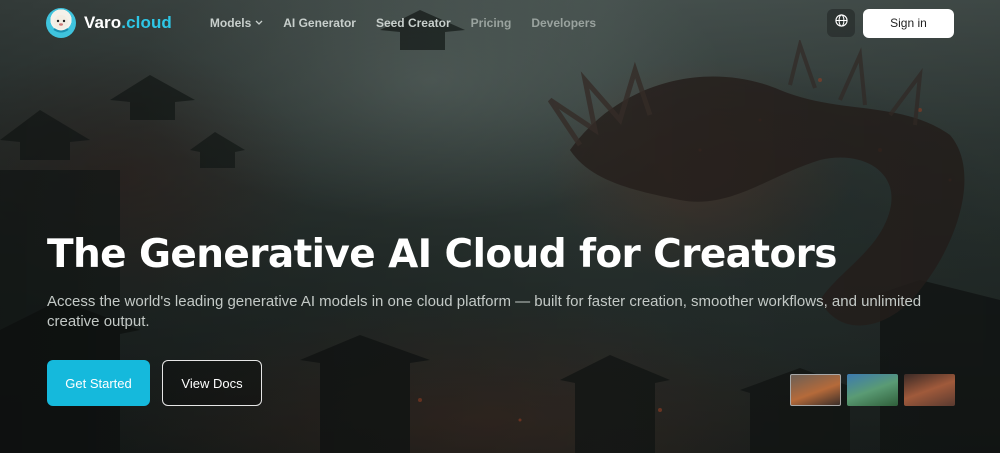 This screenshot has width=1000, height=453. I want to click on view-docs-button: View Docs, so click(212, 383).